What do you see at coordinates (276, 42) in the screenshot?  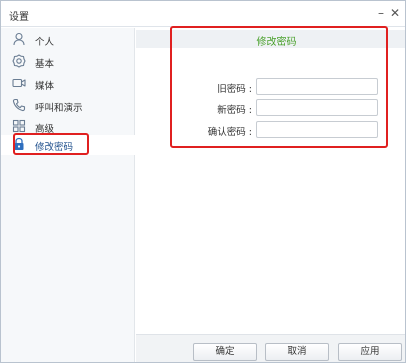 I see `page-title: 修改密码` at bounding box center [276, 42].